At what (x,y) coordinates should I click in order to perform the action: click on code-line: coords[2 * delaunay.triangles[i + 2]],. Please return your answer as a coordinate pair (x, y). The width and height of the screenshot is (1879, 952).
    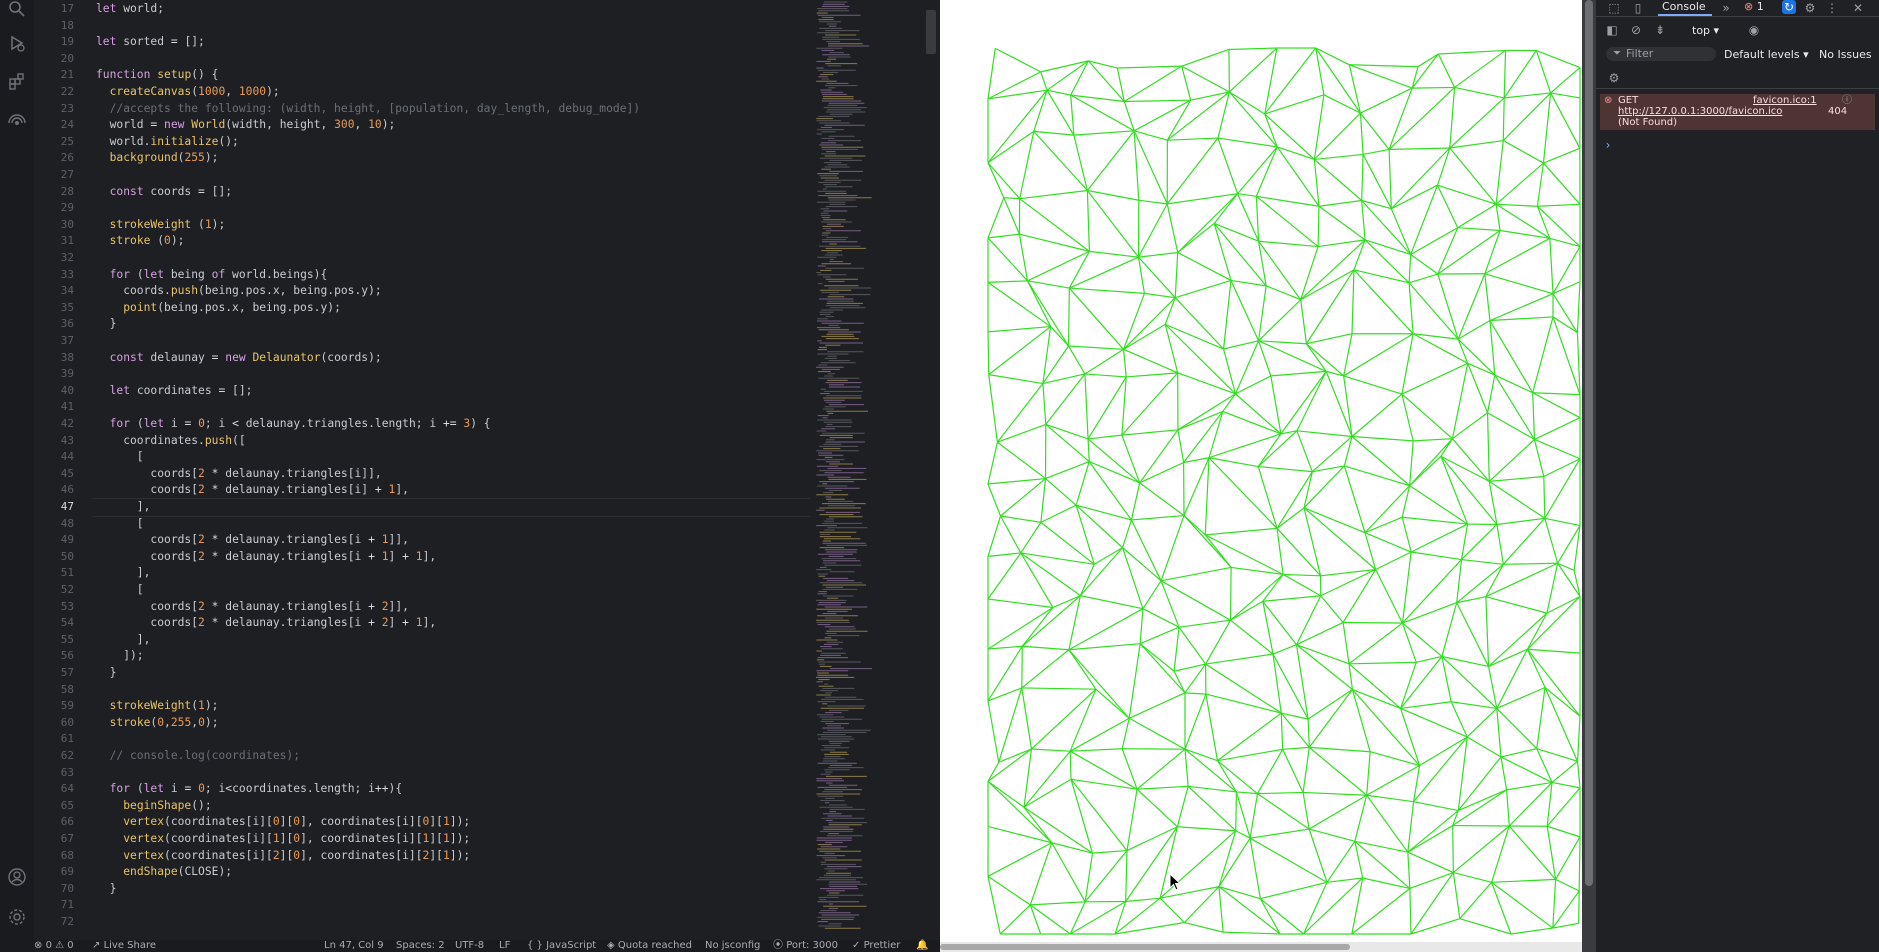
    Looking at the image, I should click on (252, 606).